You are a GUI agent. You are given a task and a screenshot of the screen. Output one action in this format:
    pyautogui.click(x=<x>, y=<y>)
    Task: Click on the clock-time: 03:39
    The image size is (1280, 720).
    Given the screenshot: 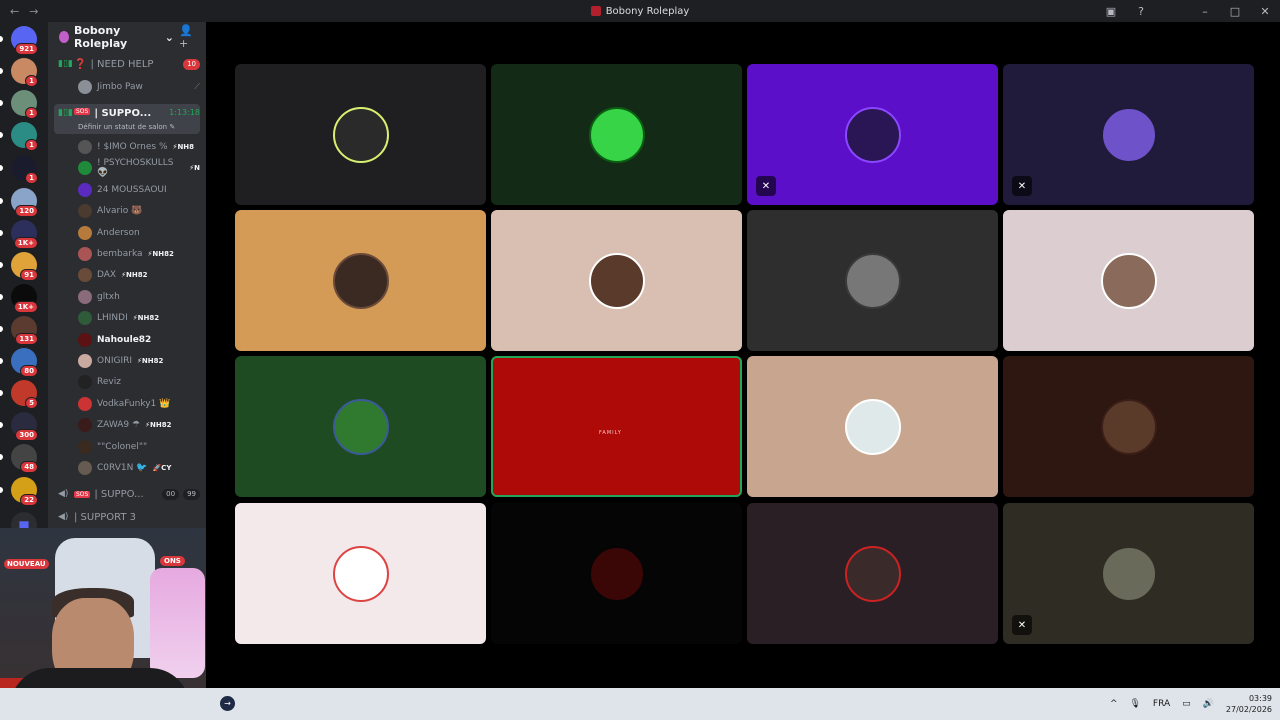 What is the action you would take?
    pyautogui.click(x=1260, y=698)
    